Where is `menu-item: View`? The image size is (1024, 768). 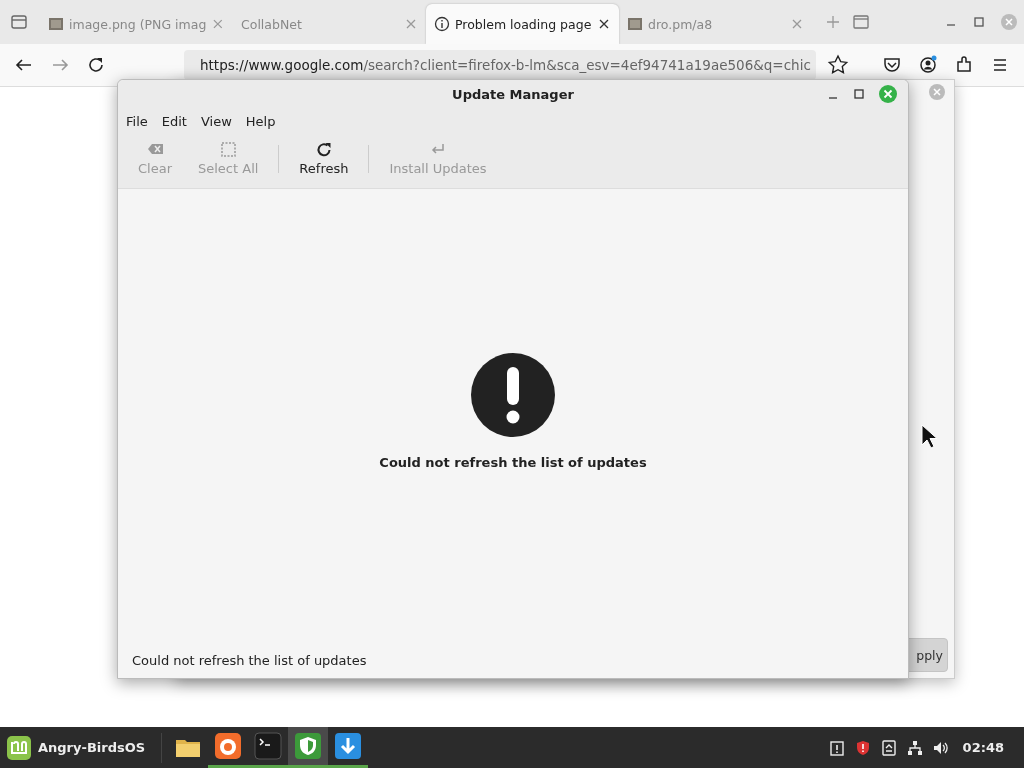 menu-item: View is located at coordinates (216, 121).